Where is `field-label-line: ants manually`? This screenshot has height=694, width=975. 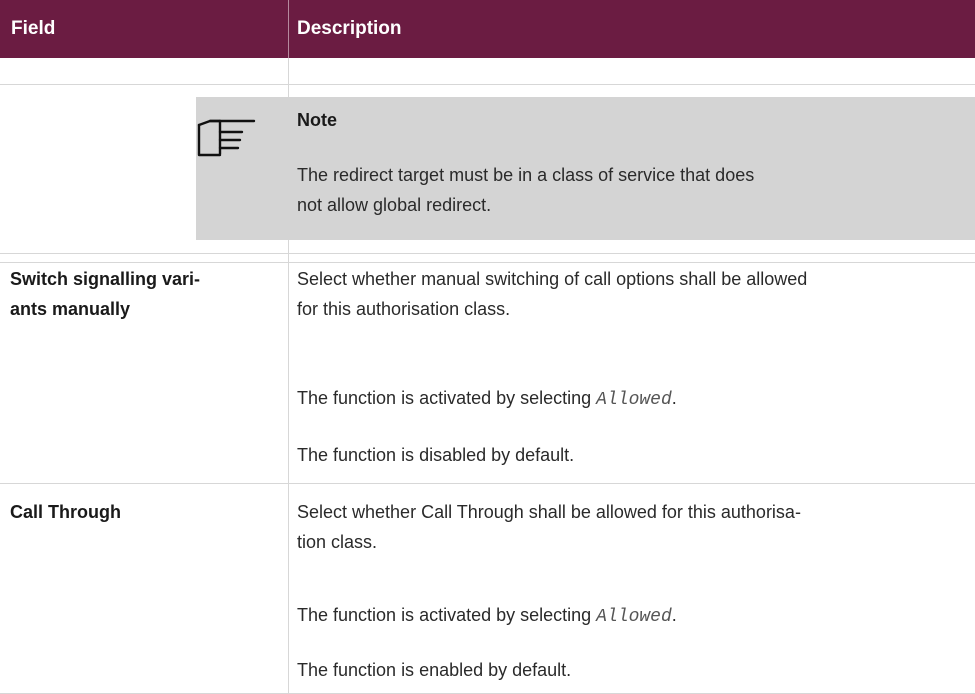 field-label-line: ants manually is located at coordinates (70, 309).